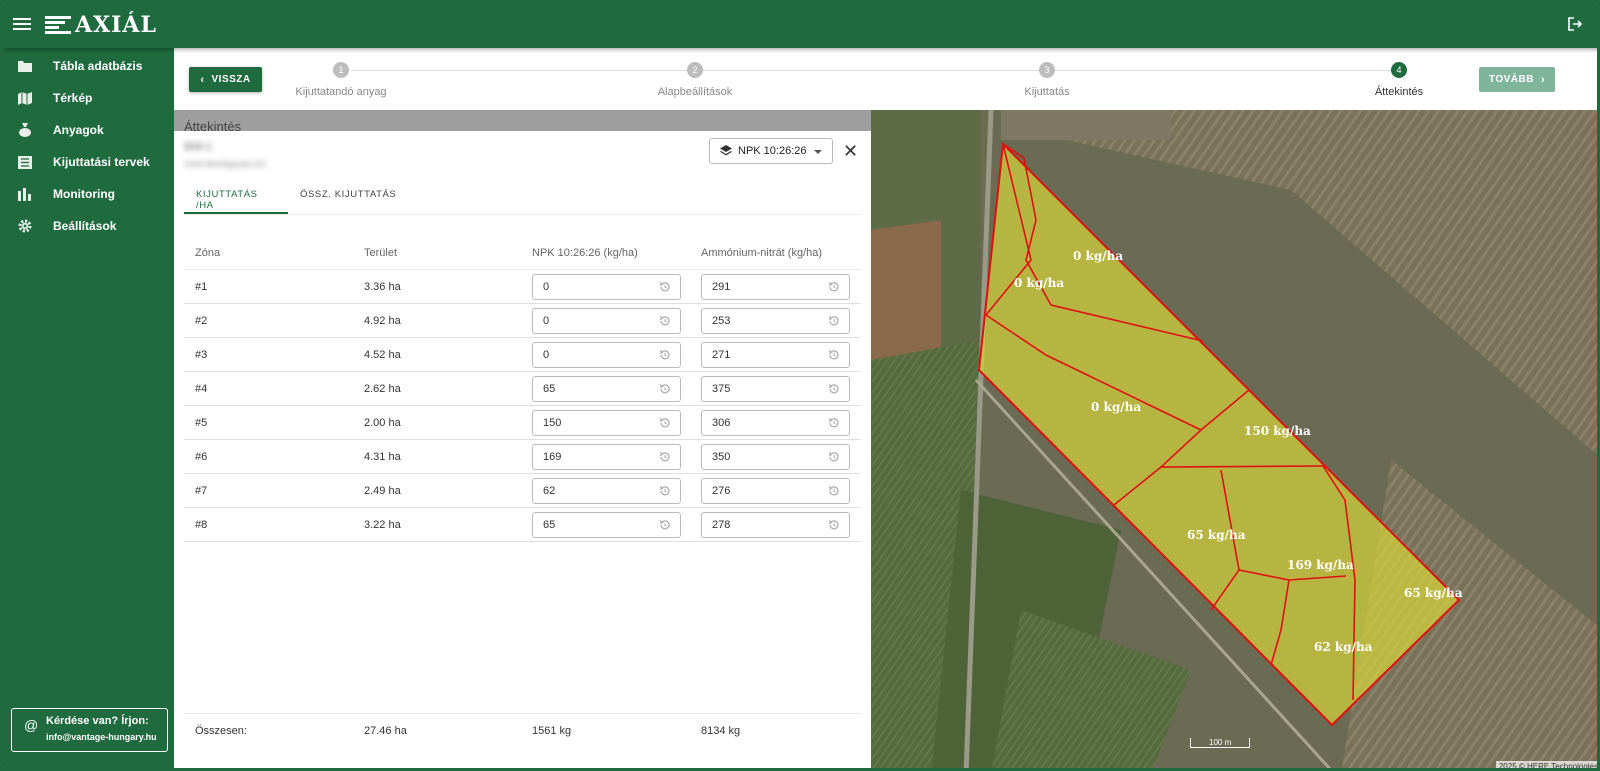 Image resolution: width=1600 pixels, height=771 pixels. What do you see at coordinates (1220, 742) in the screenshot?
I see `map-scale-label: 100 m` at bounding box center [1220, 742].